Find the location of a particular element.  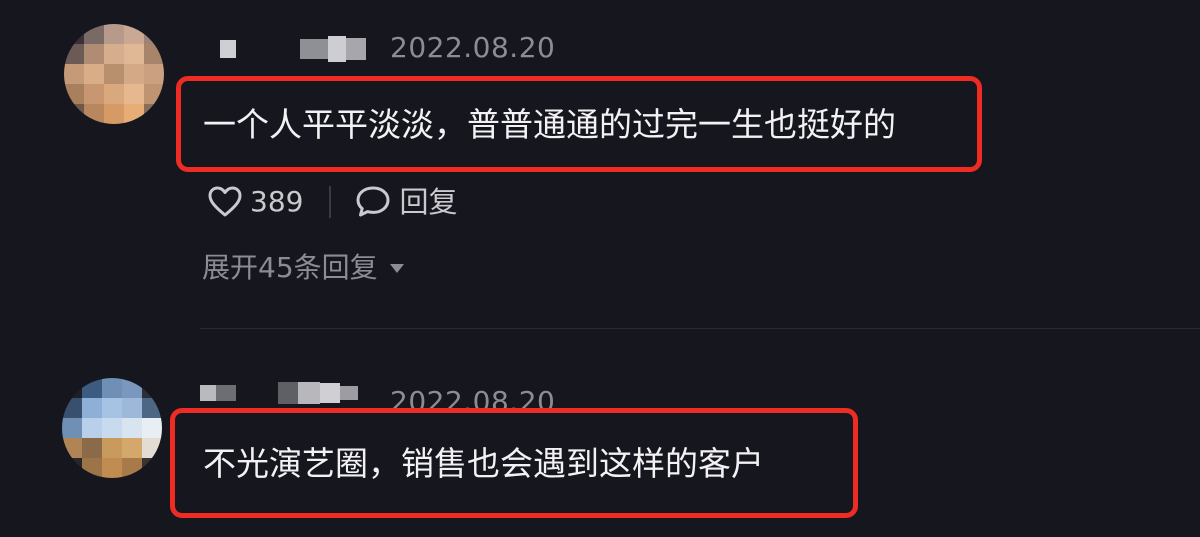

comment-separator is located at coordinates (700, 328).